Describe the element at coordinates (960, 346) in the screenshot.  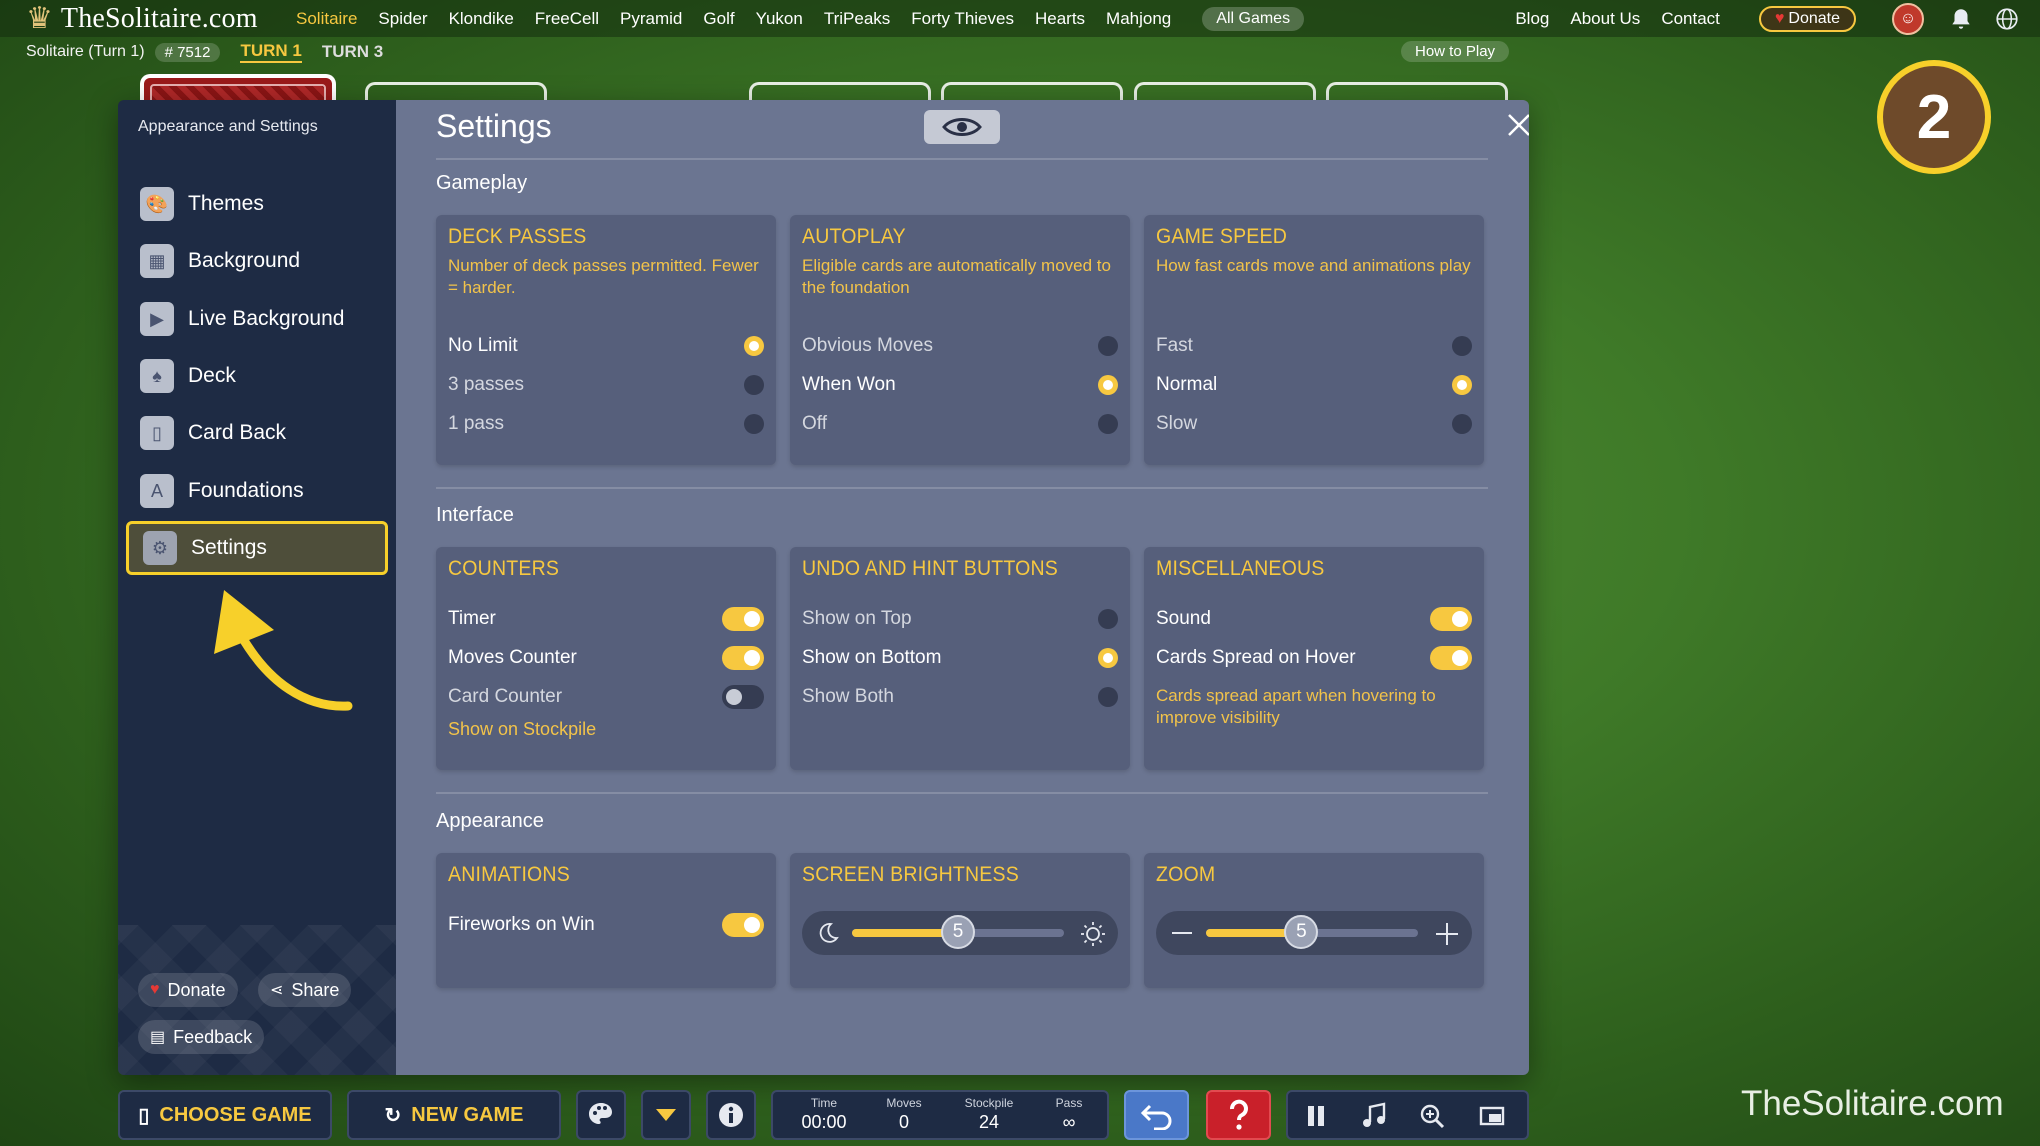
I see `option-obvious-moves: Obvious Moves` at that location.